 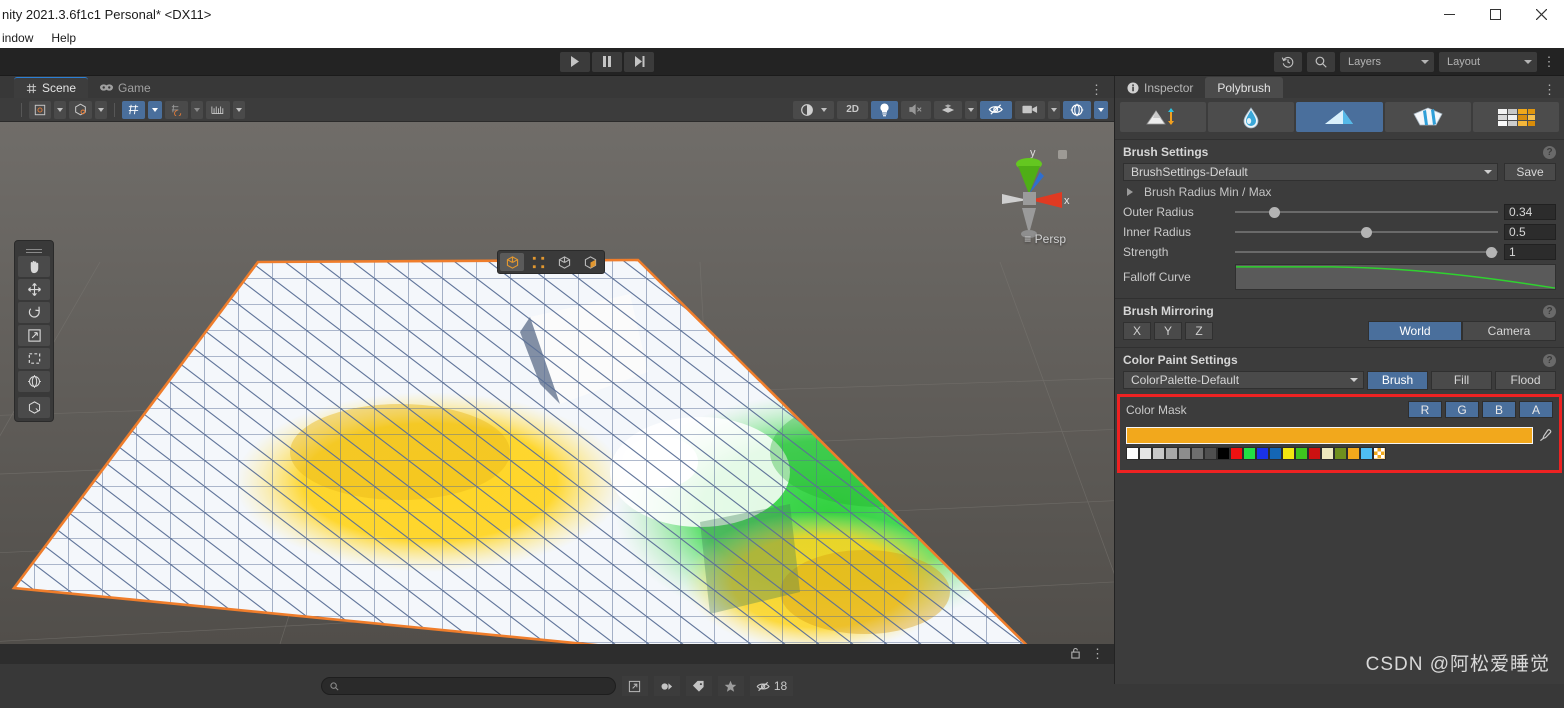 I want to click on gizmos-dropdown, so click(x=1101, y=109).